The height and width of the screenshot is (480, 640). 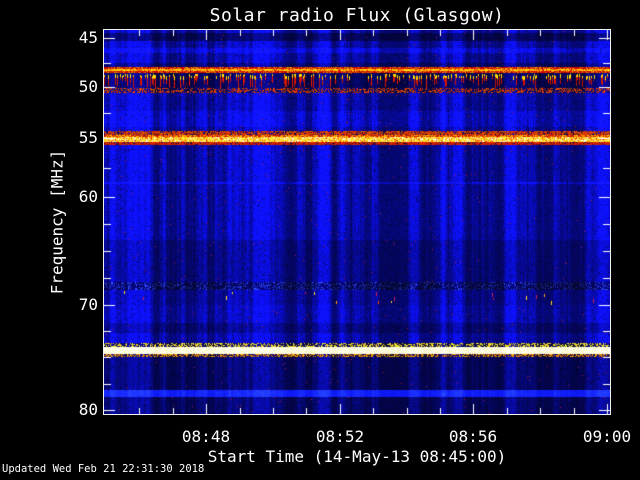 What do you see at coordinates (88, 409) in the screenshot?
I see `y-tick-label: 80` at bounding box center [88, 409].